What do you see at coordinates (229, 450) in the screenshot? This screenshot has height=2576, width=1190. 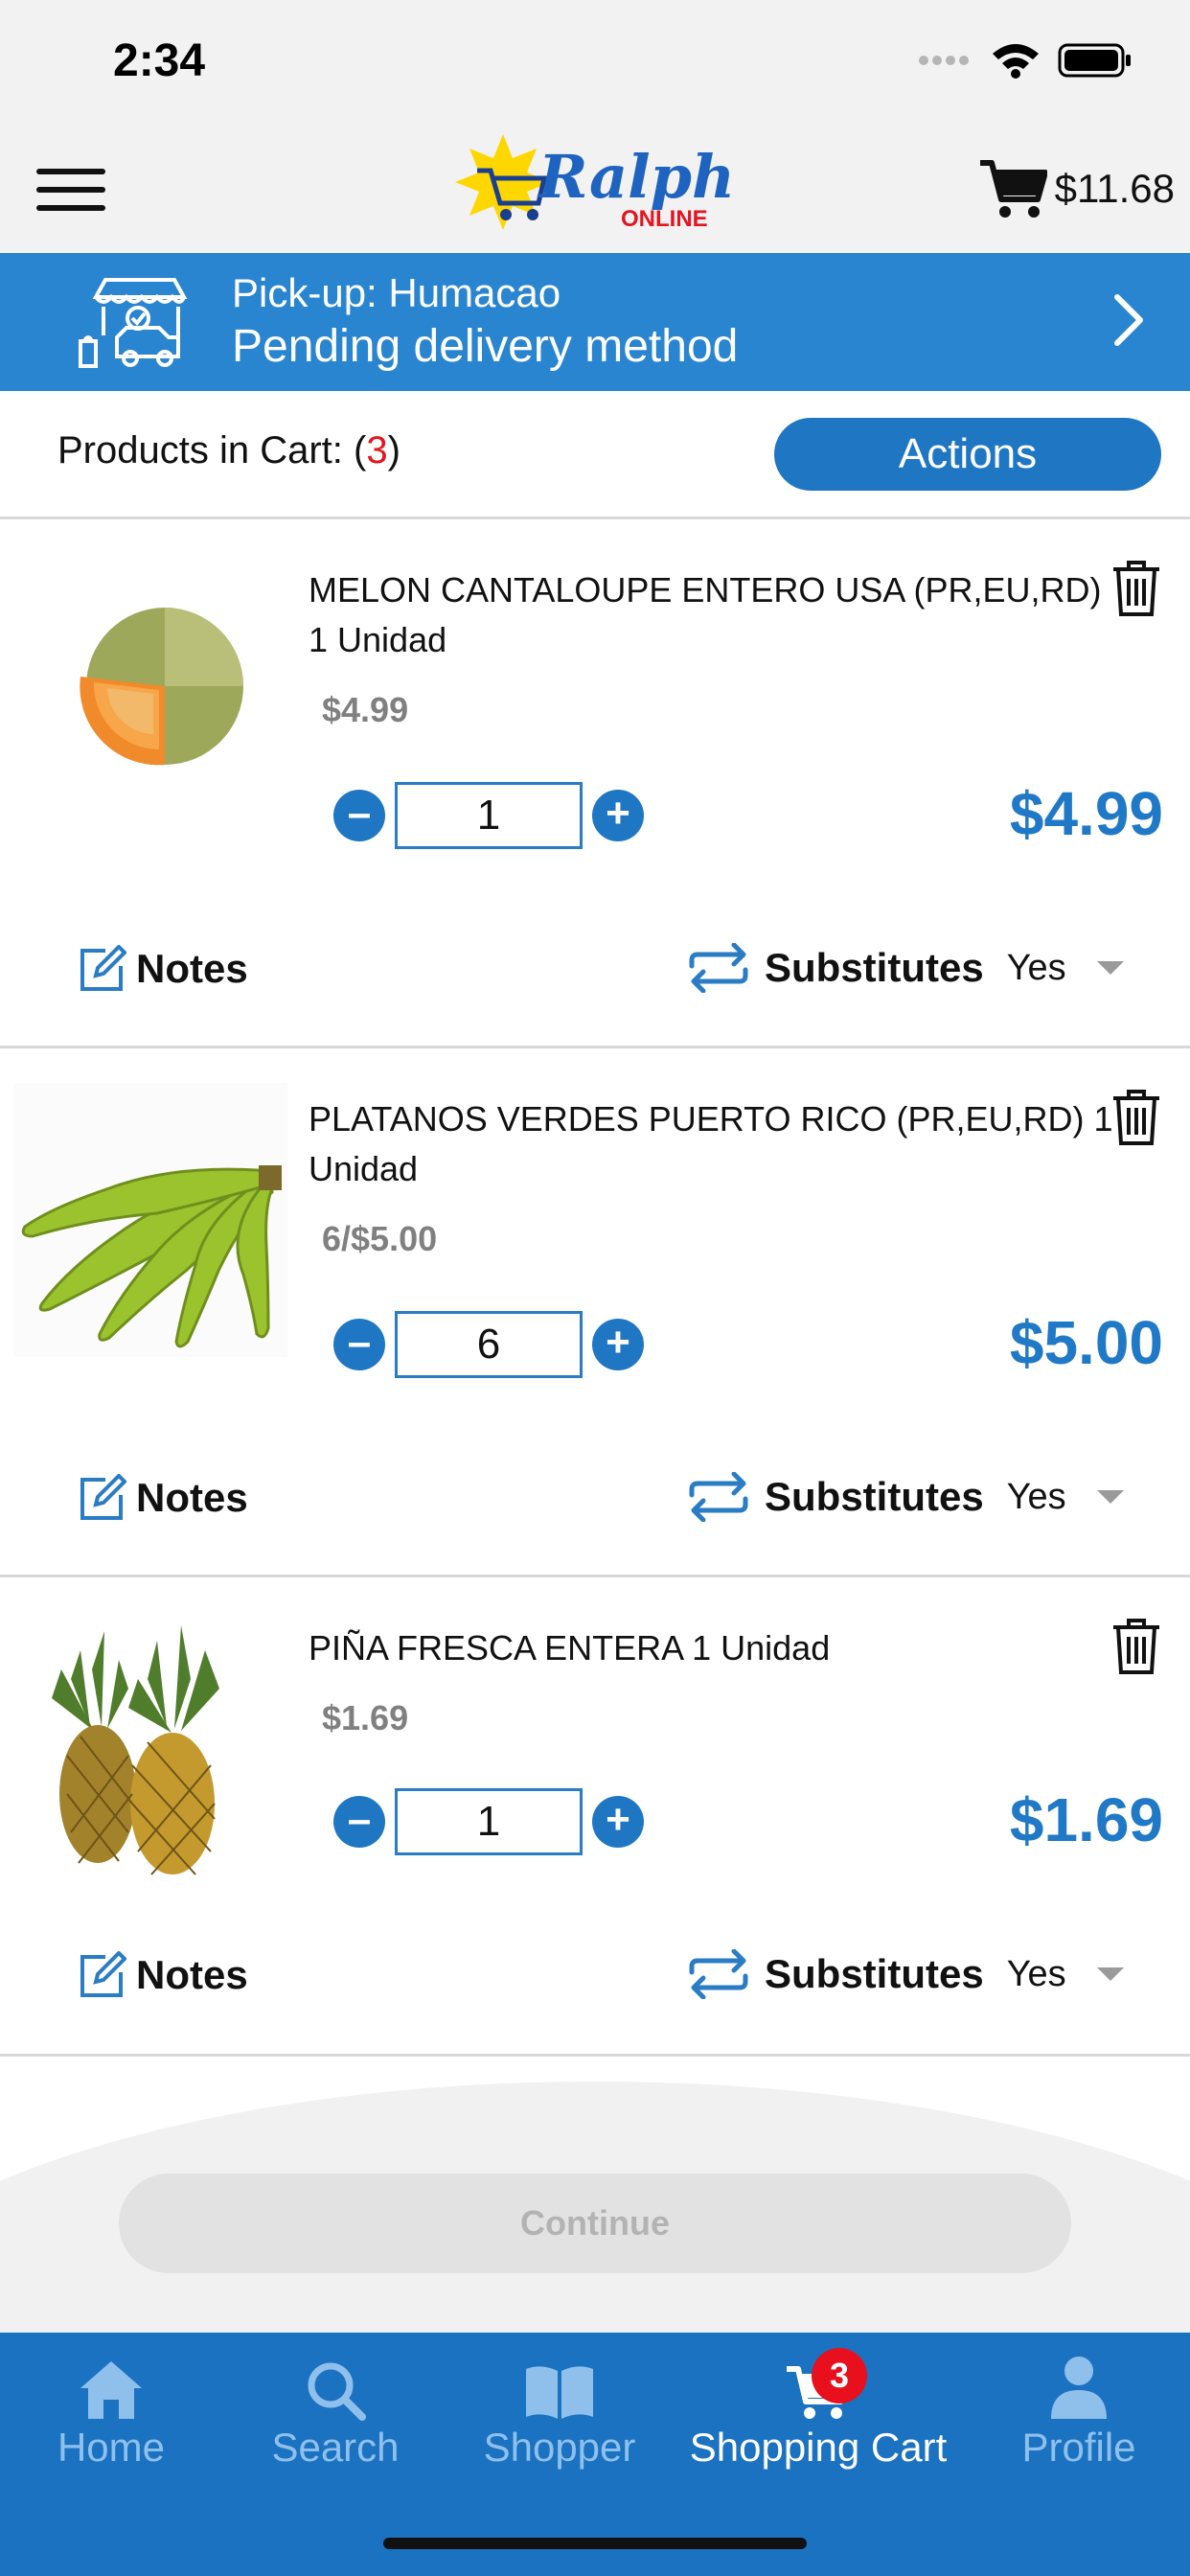 I see `products-in-cart-label: Products in Cart: (3)` at bounding box center [229, 450].